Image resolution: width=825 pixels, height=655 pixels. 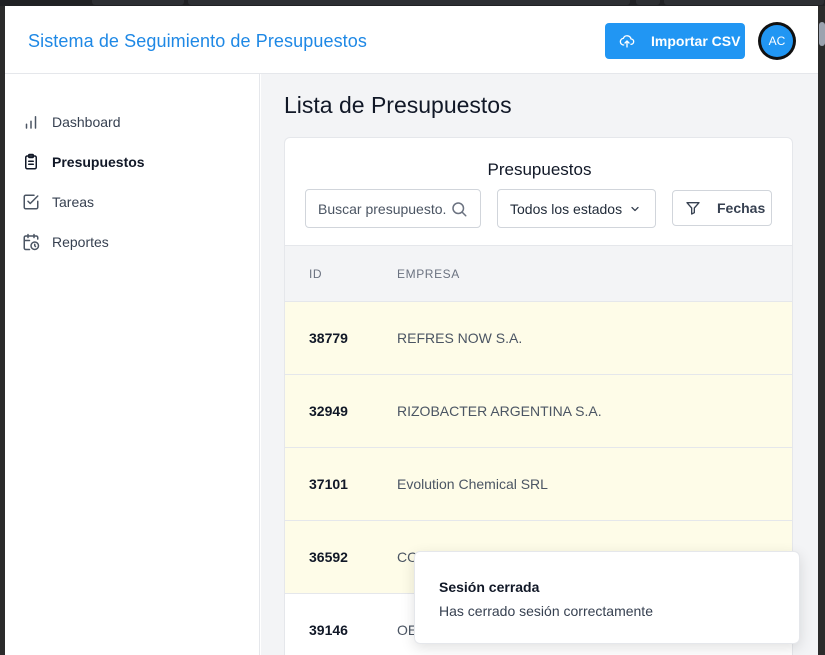 I want to click on card-title: Presupuestos, so click(x=539, y=169).